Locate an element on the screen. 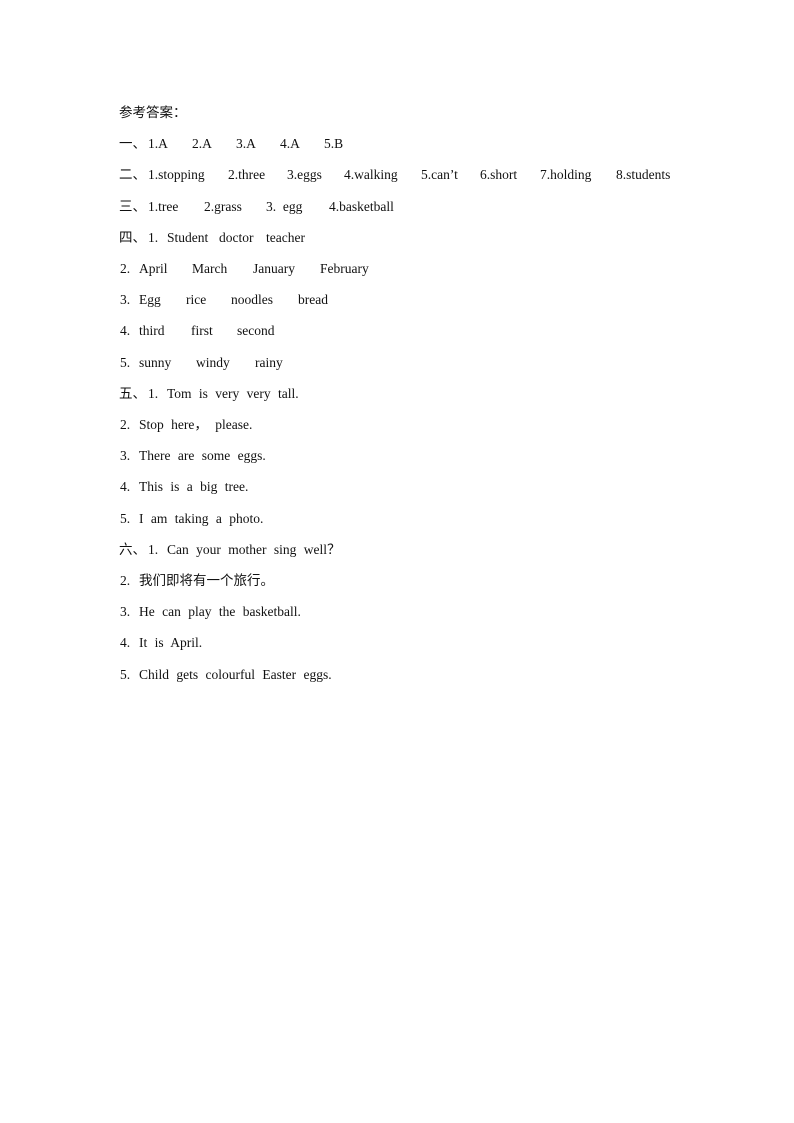 Image resolution: width=794 pixels, height=1123 pixels. answer-item: 6.short is located at coordinates (499, 174).